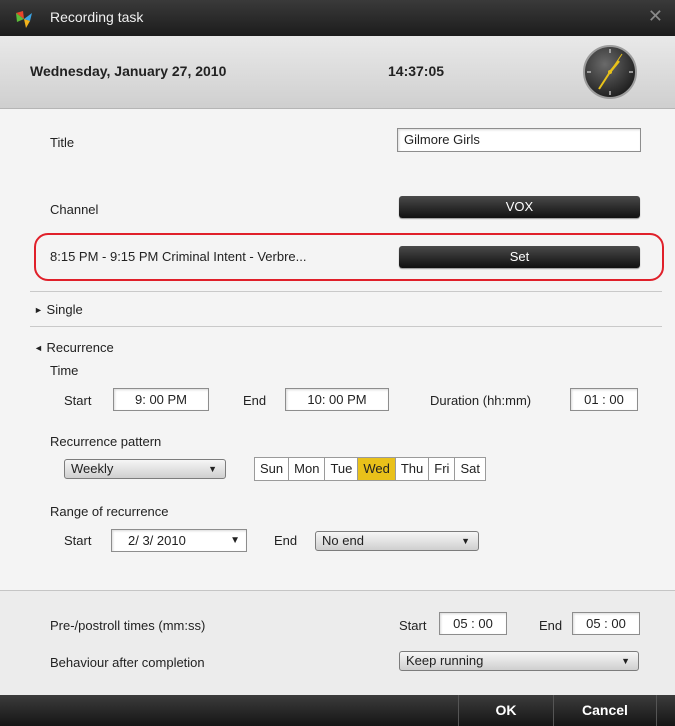 This screenshot has width=675, height=726. Describe the element at coordinates (519, 140) in the screenshot. I see `title-input: Gilmore Girls` at that location.